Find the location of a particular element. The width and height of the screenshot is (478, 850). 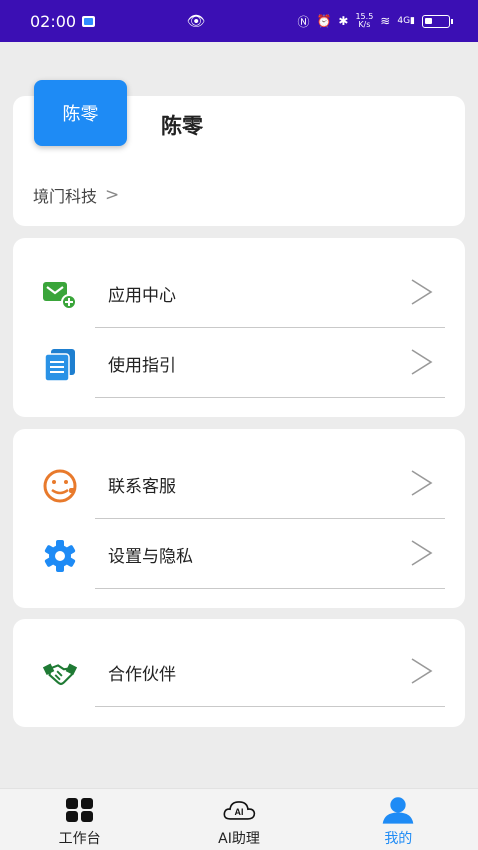

menu-item-user-guide: 使用指引 is located at coordinates (239, 363).